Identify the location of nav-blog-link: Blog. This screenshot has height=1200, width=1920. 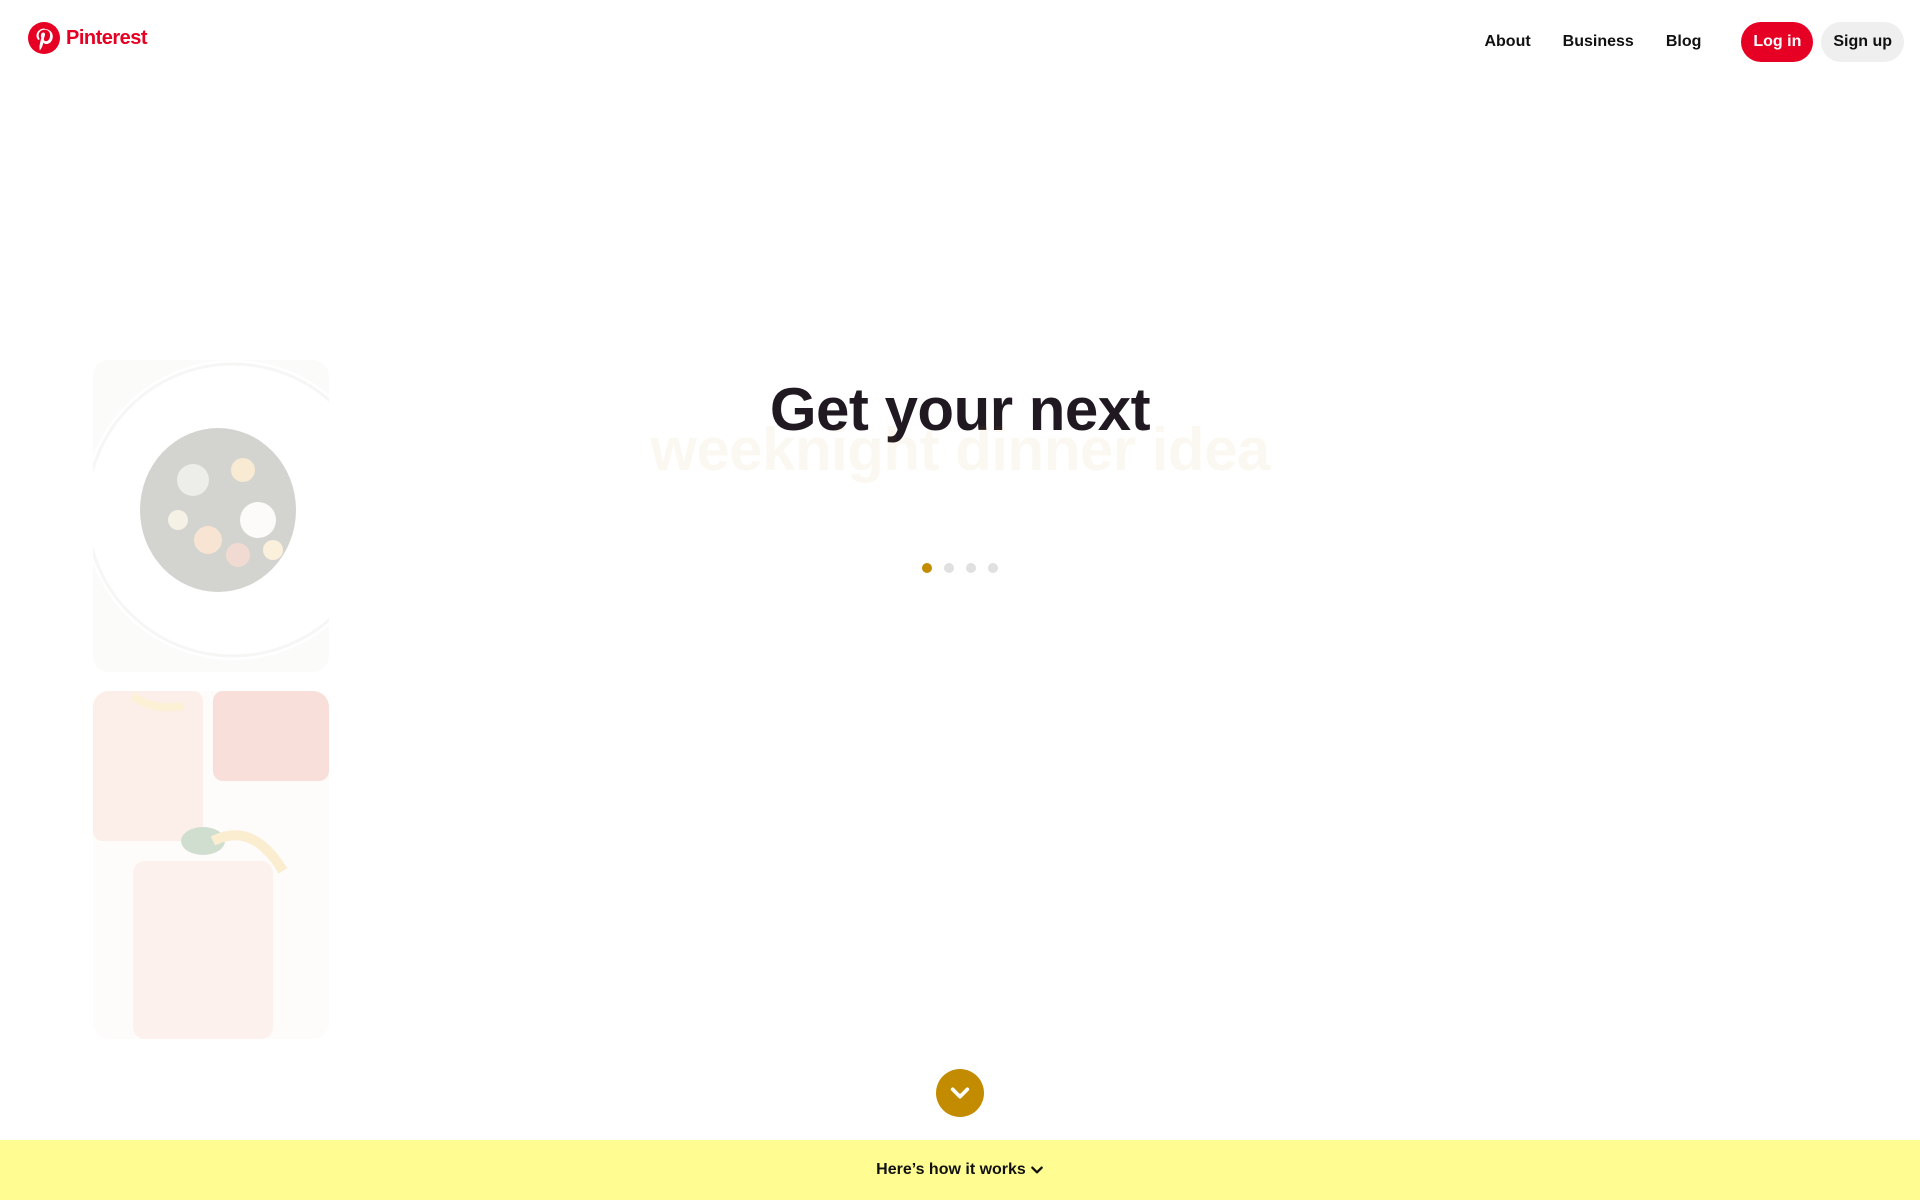
(1684, 42).